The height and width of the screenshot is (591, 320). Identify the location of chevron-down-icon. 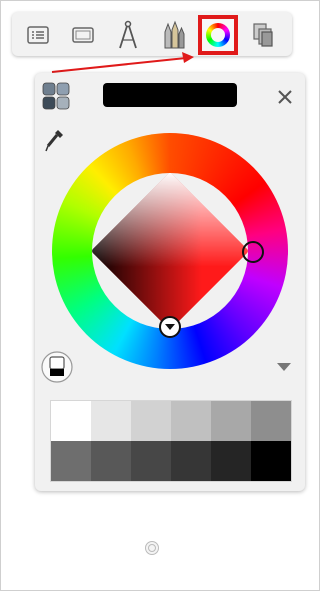
(170, 327).